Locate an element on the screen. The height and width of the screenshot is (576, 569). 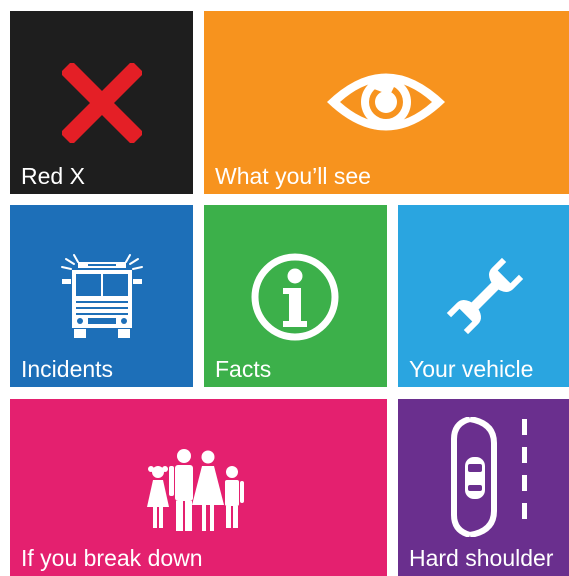
tile-if-you-break-down-label: If you break down is located at coordinates (112, 558).